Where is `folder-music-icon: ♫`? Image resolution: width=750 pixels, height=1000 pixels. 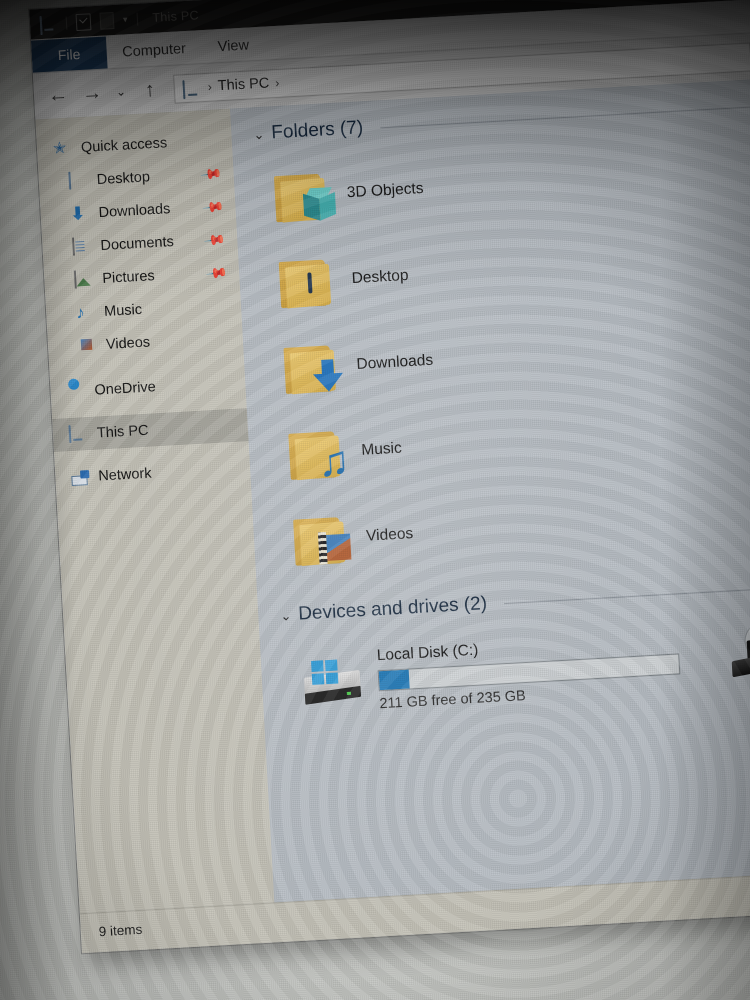
folder-music-icon: ♫ is located at coordinates (320, 454).